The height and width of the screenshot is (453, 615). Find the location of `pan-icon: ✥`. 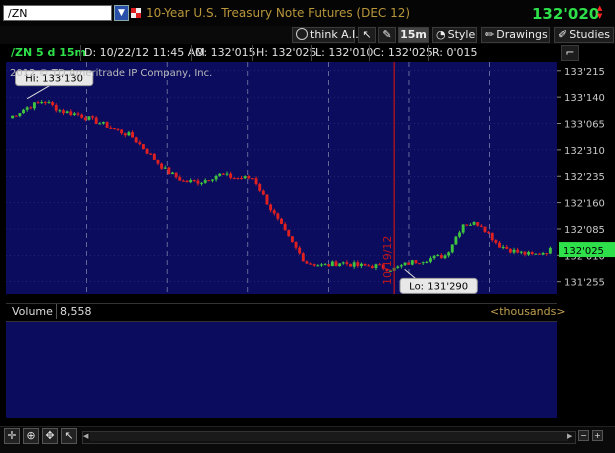

pan-icon: ✥ is located at coordinates (50, 435).